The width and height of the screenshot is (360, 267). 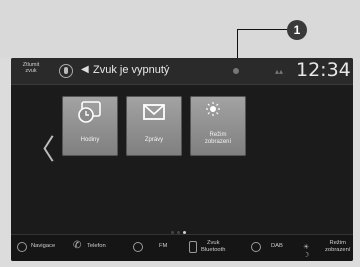 What do you see at coordinates (85, 69) in the screenshot?
I see `speaker-muted-icon: ◀` at bounding box center [85, 69].